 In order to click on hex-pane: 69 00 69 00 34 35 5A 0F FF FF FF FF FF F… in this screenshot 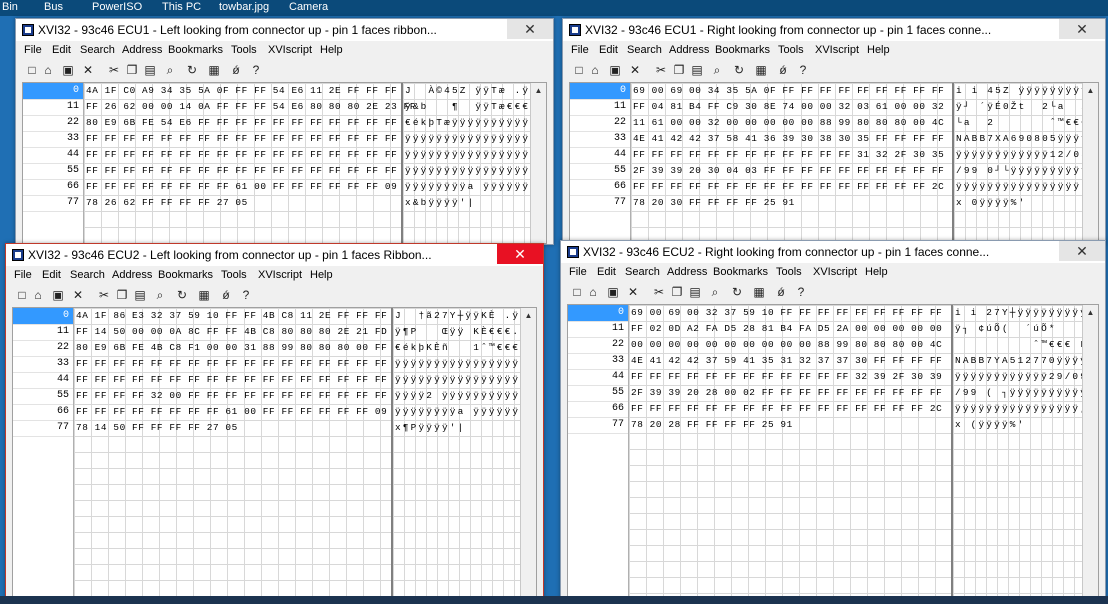, I will do `click(791, 163)`.